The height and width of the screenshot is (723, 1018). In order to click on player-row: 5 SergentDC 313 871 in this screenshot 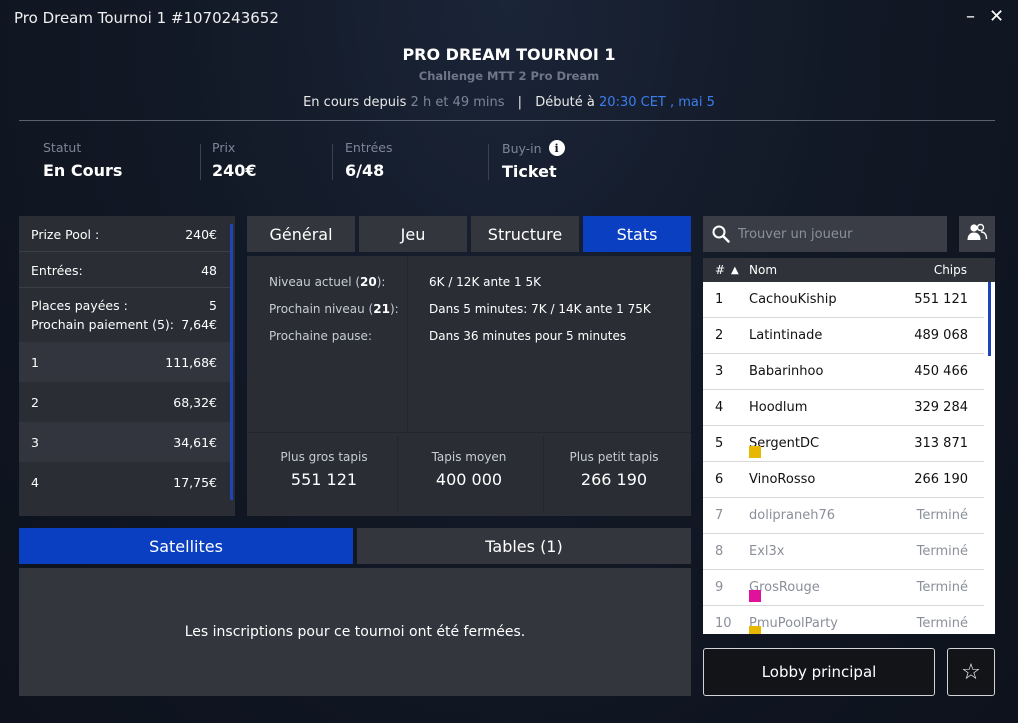, I will do `click(843, 444)`.